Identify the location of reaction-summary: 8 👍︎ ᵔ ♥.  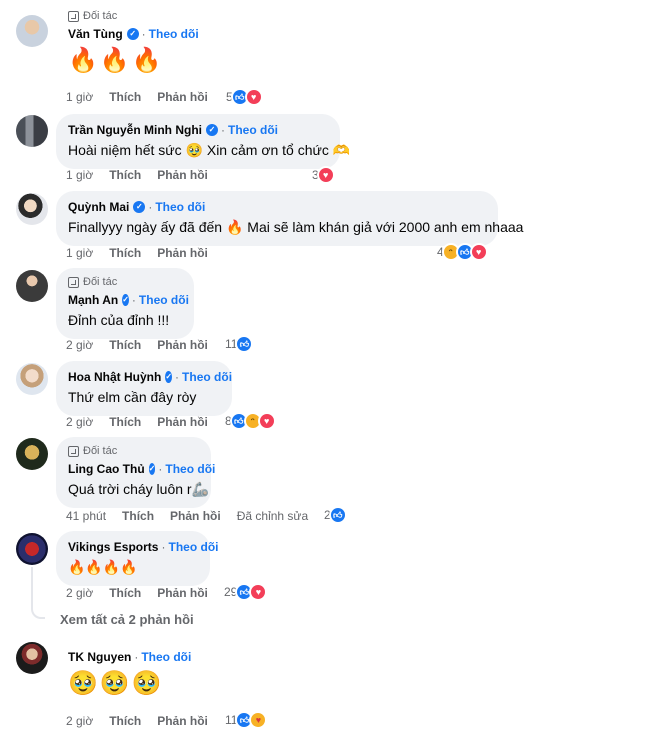
(250, 421).